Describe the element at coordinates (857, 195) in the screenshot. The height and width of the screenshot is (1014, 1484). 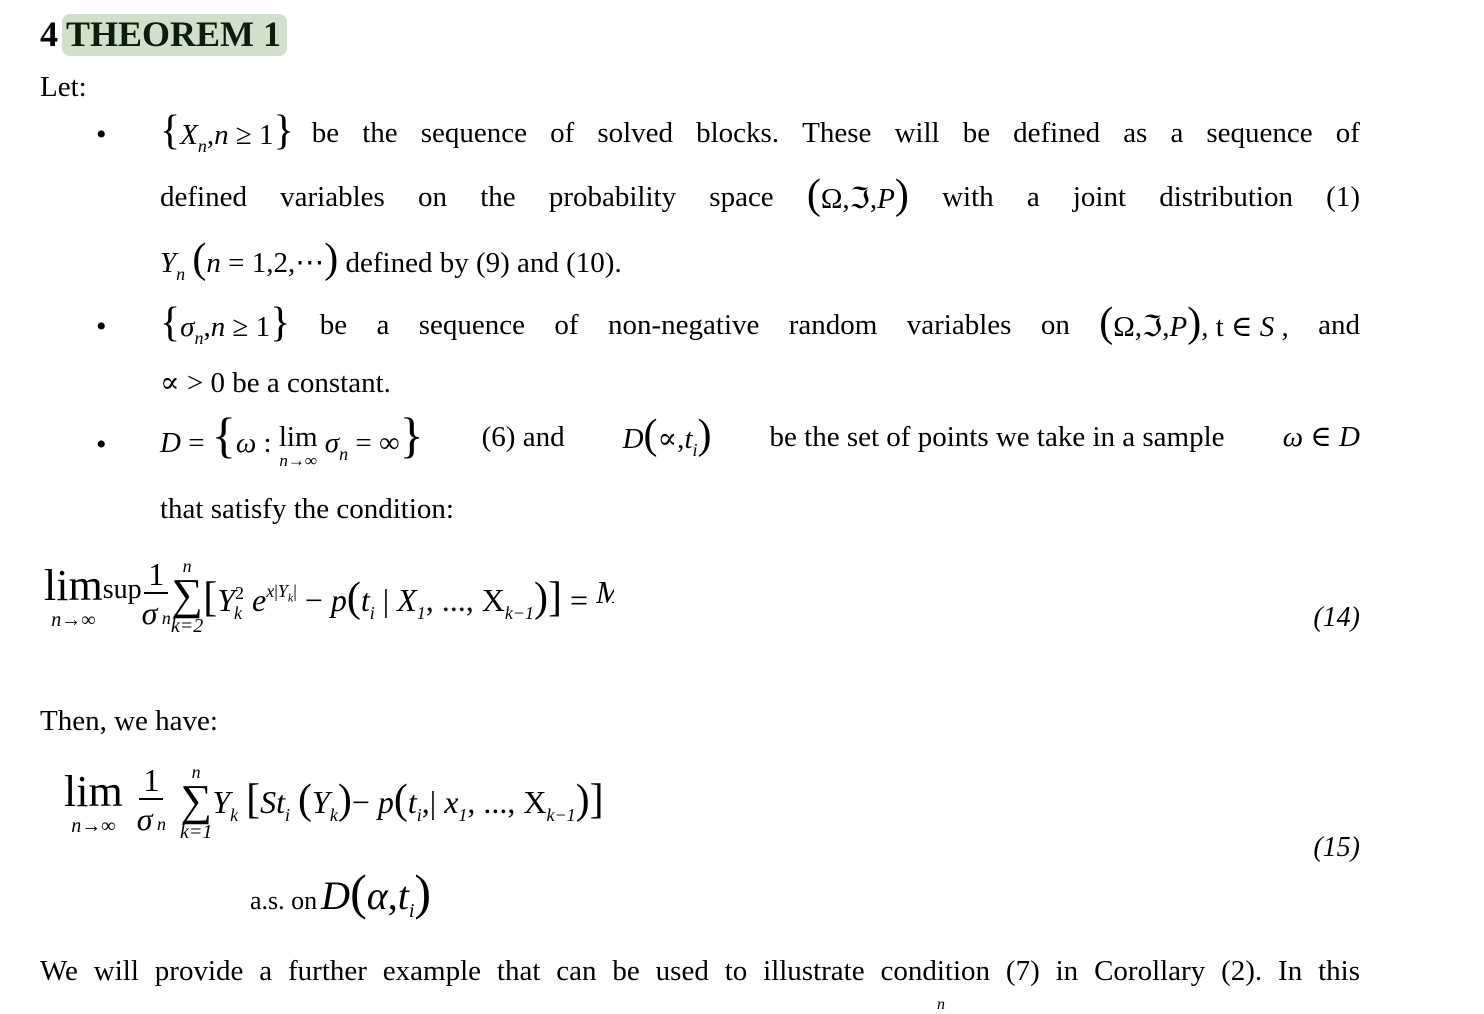
I see `math-probability-space: (Ω,ℑ,P)` at that location.